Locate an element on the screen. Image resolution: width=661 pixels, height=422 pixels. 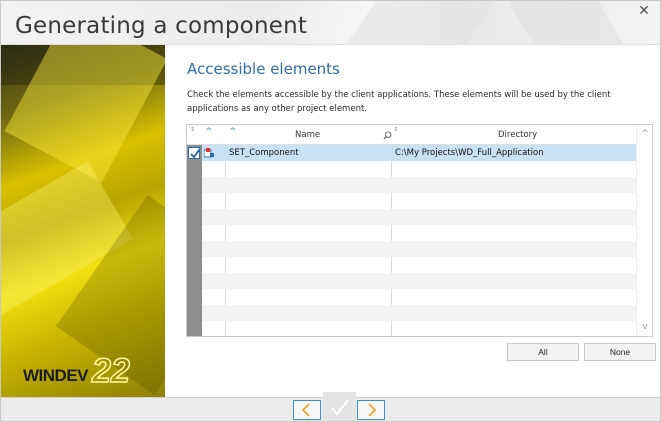
row-checkbox is located at coordinates (194, 153).